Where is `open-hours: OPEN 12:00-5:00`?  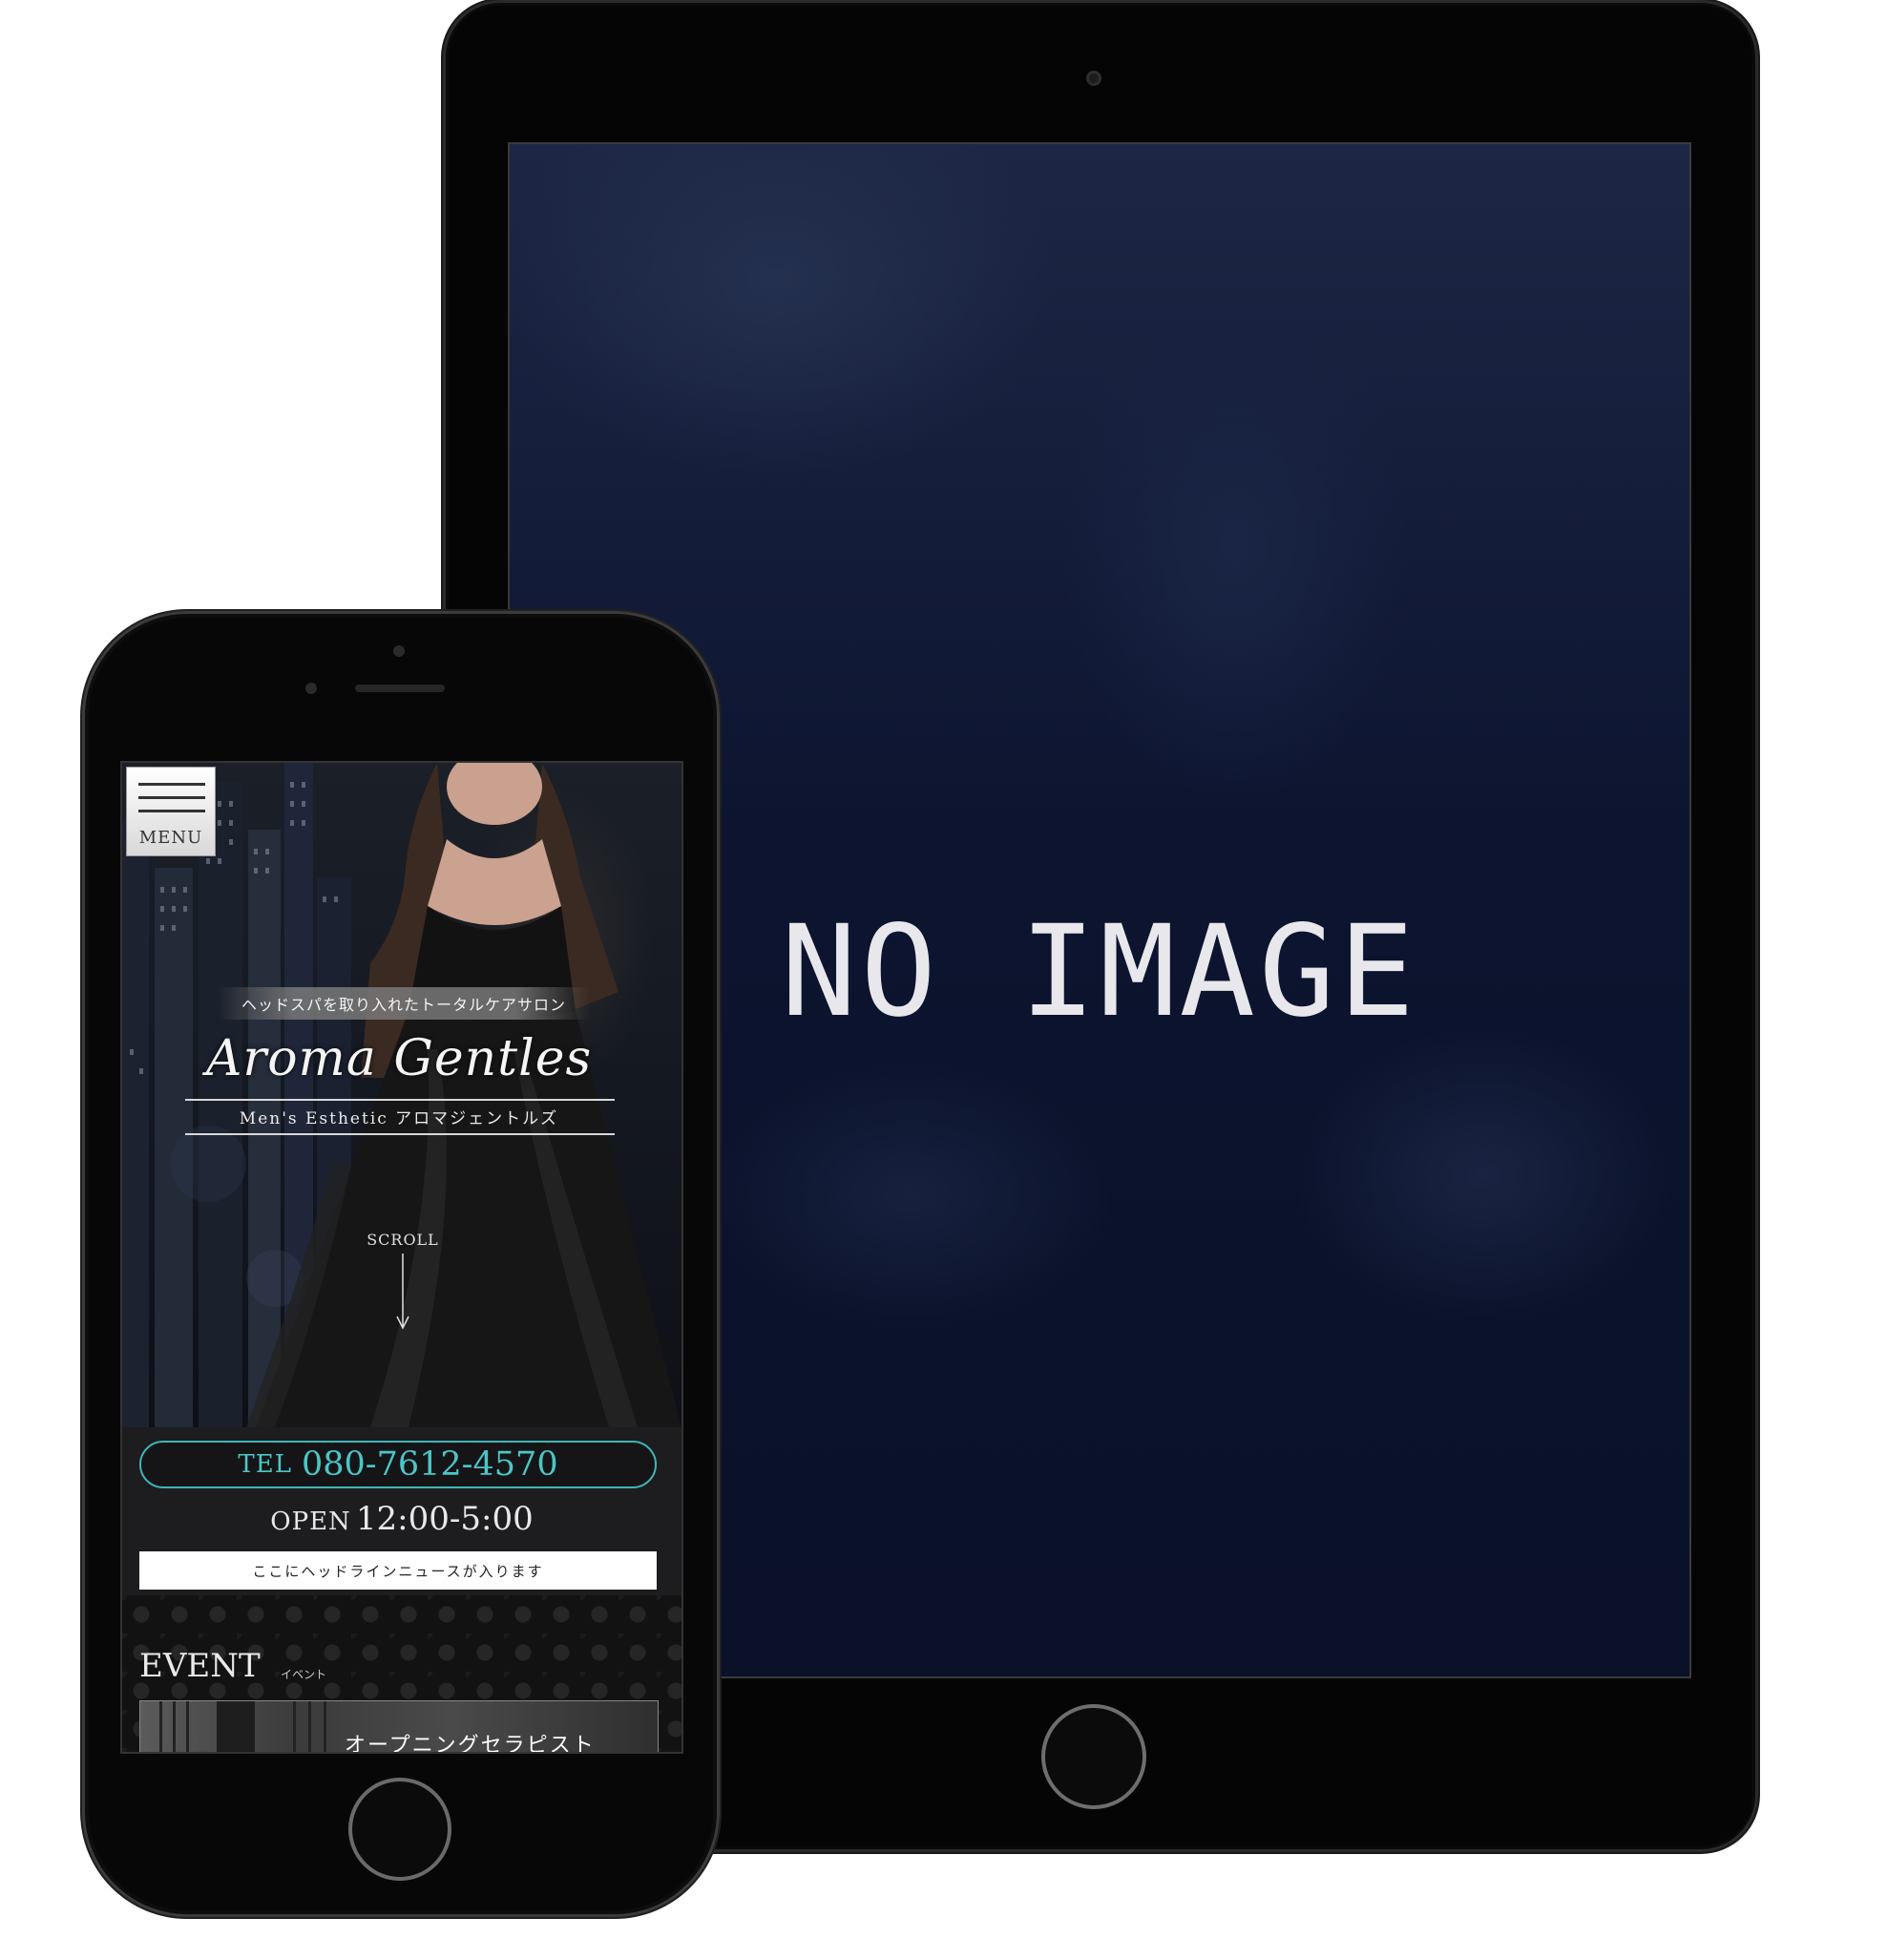
open-hours: OPEN 12:00-5:00 is located at coordinates (402, 1519).